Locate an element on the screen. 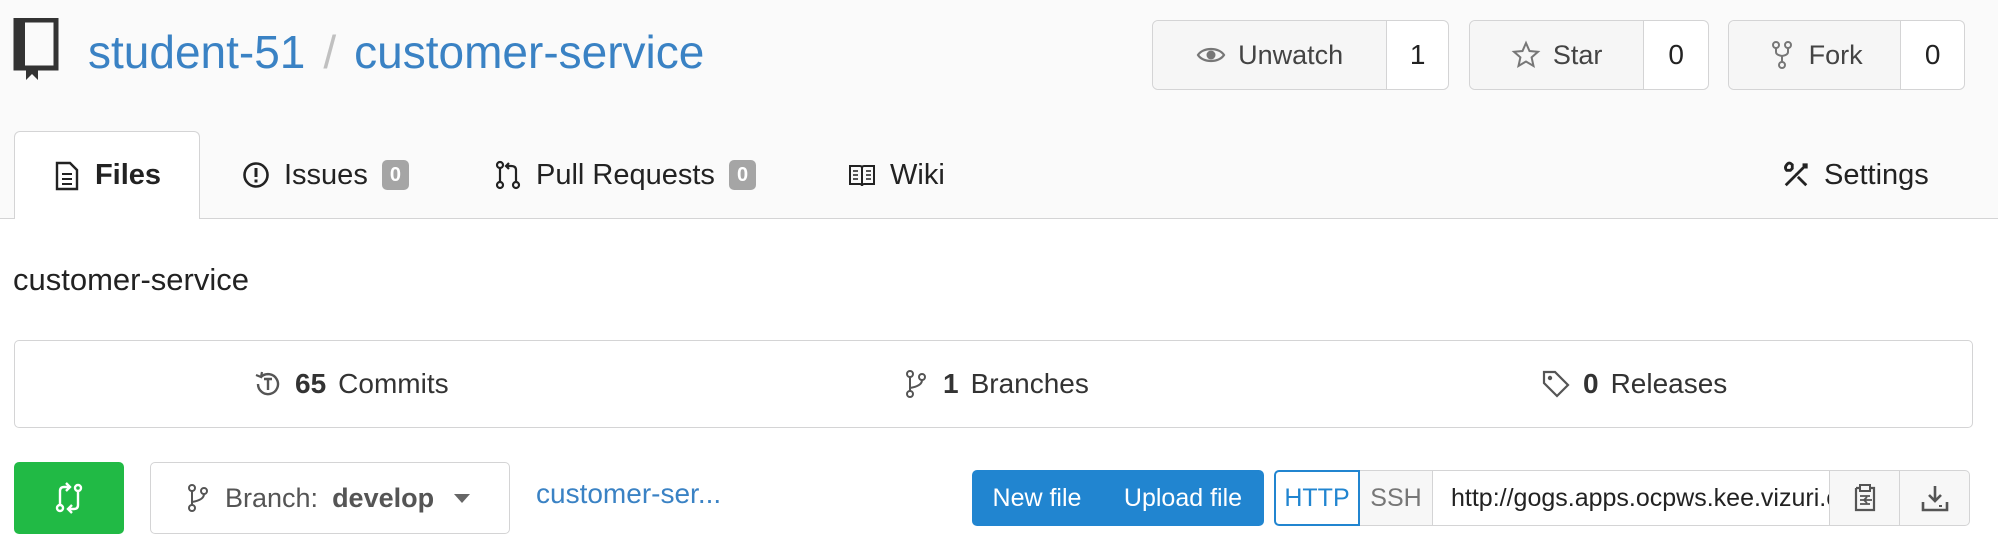 The width and height of the screenshot is (1998, 552). tab-pull-requests: Pull Requests 0 is located at coordinates (625, 175).